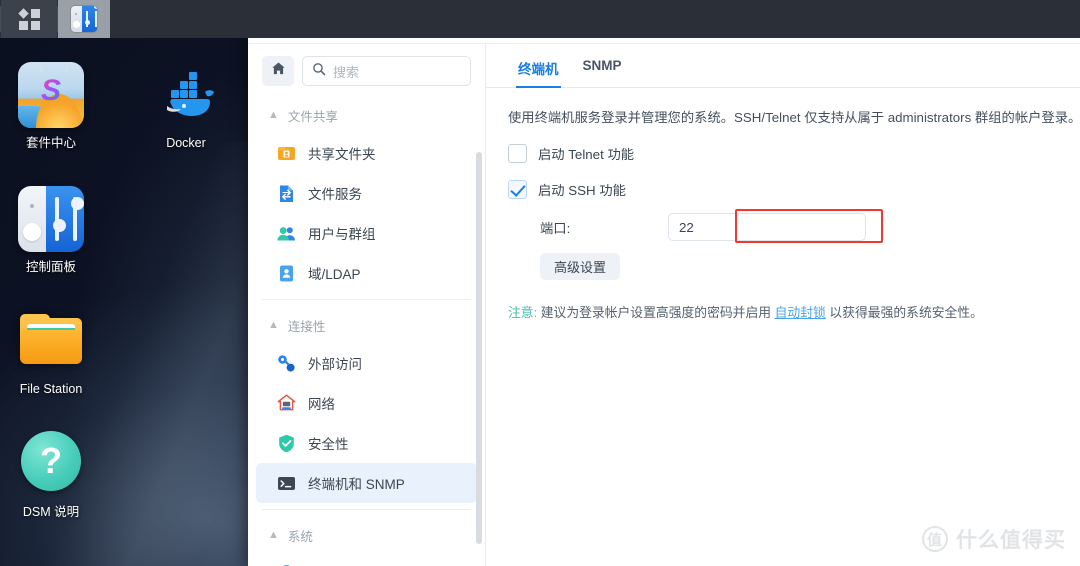 The width and height of the screenshot is (1080, 566). I want to click on desktop-icon-file-station: File Station, so click(53, 352).